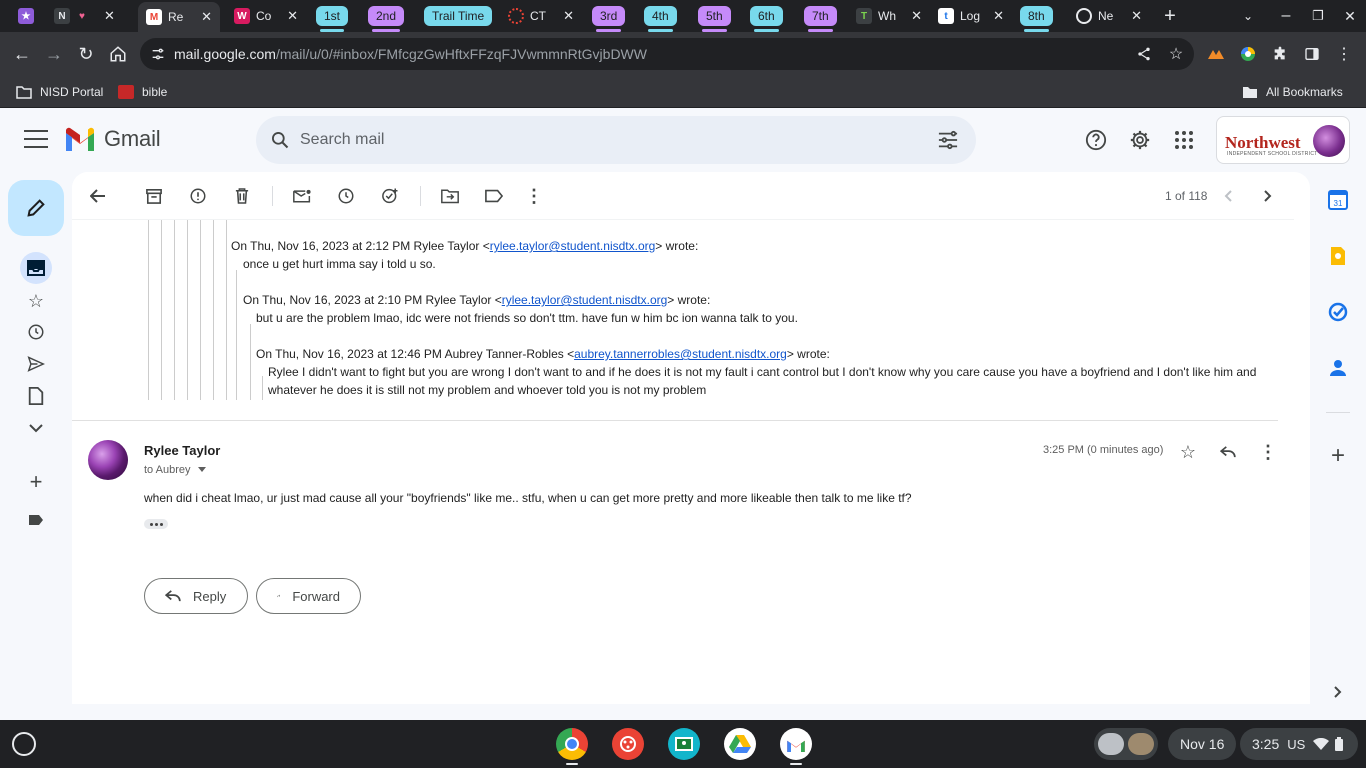 The image size is (1366, 768). Describe the element at coordinates (179, 17) in the screenshot. I see `tab-gmail-active: M Re ✕` at that location.